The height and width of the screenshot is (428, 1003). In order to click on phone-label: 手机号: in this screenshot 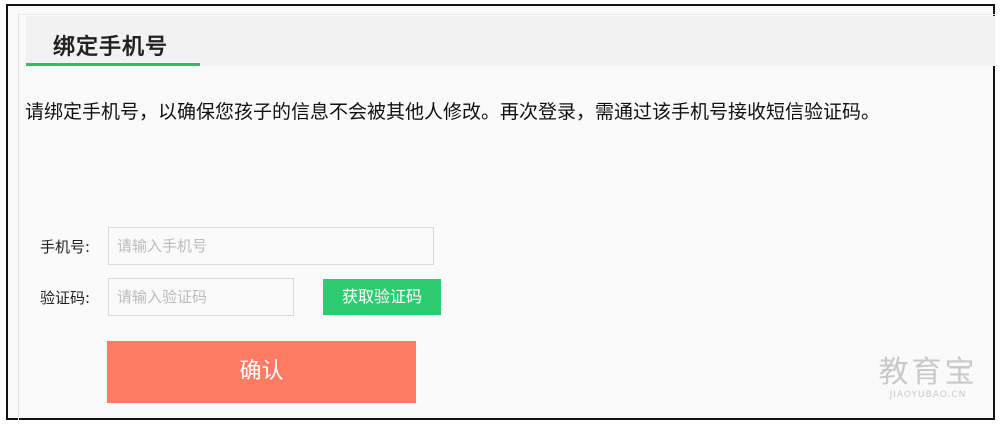, I will do `click(65, 247)`.